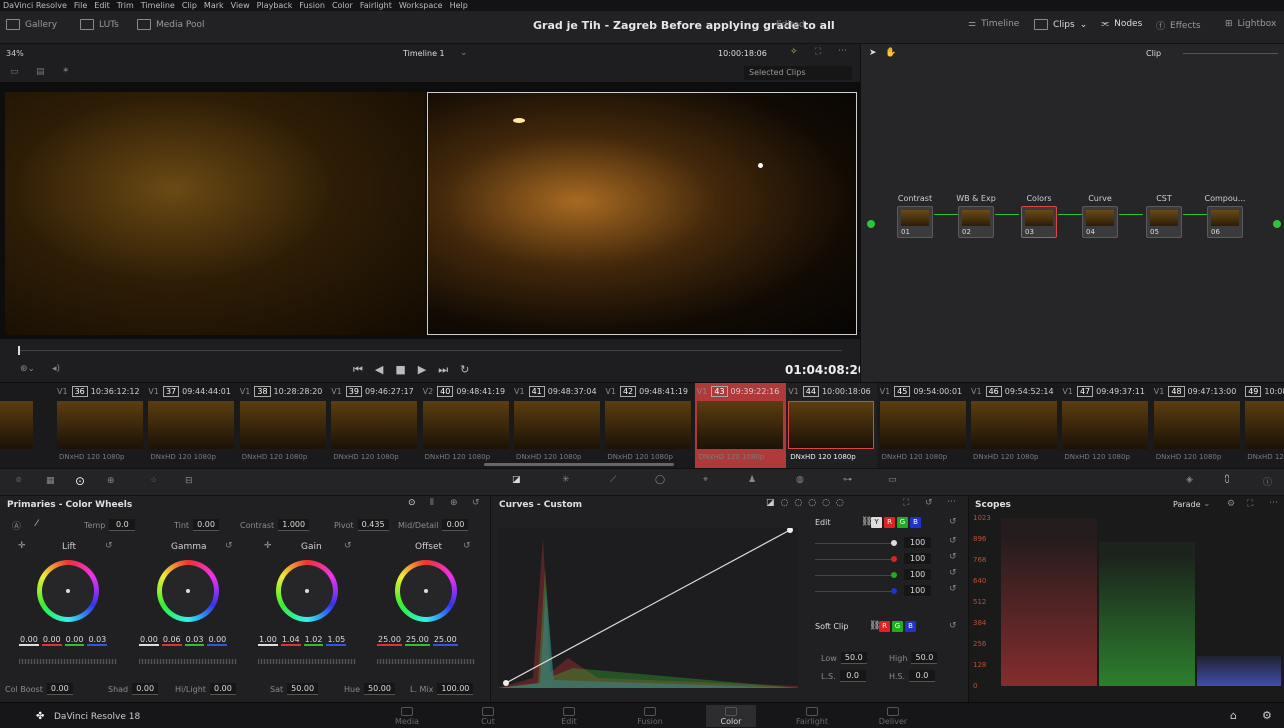 This screenshot has width=1284, height=728. Describe the element at coordinates (832, 426) in the screenshot. I see `clip-item: V1 44 10:00:18:06 DNxHD 120 1080p` at that location.